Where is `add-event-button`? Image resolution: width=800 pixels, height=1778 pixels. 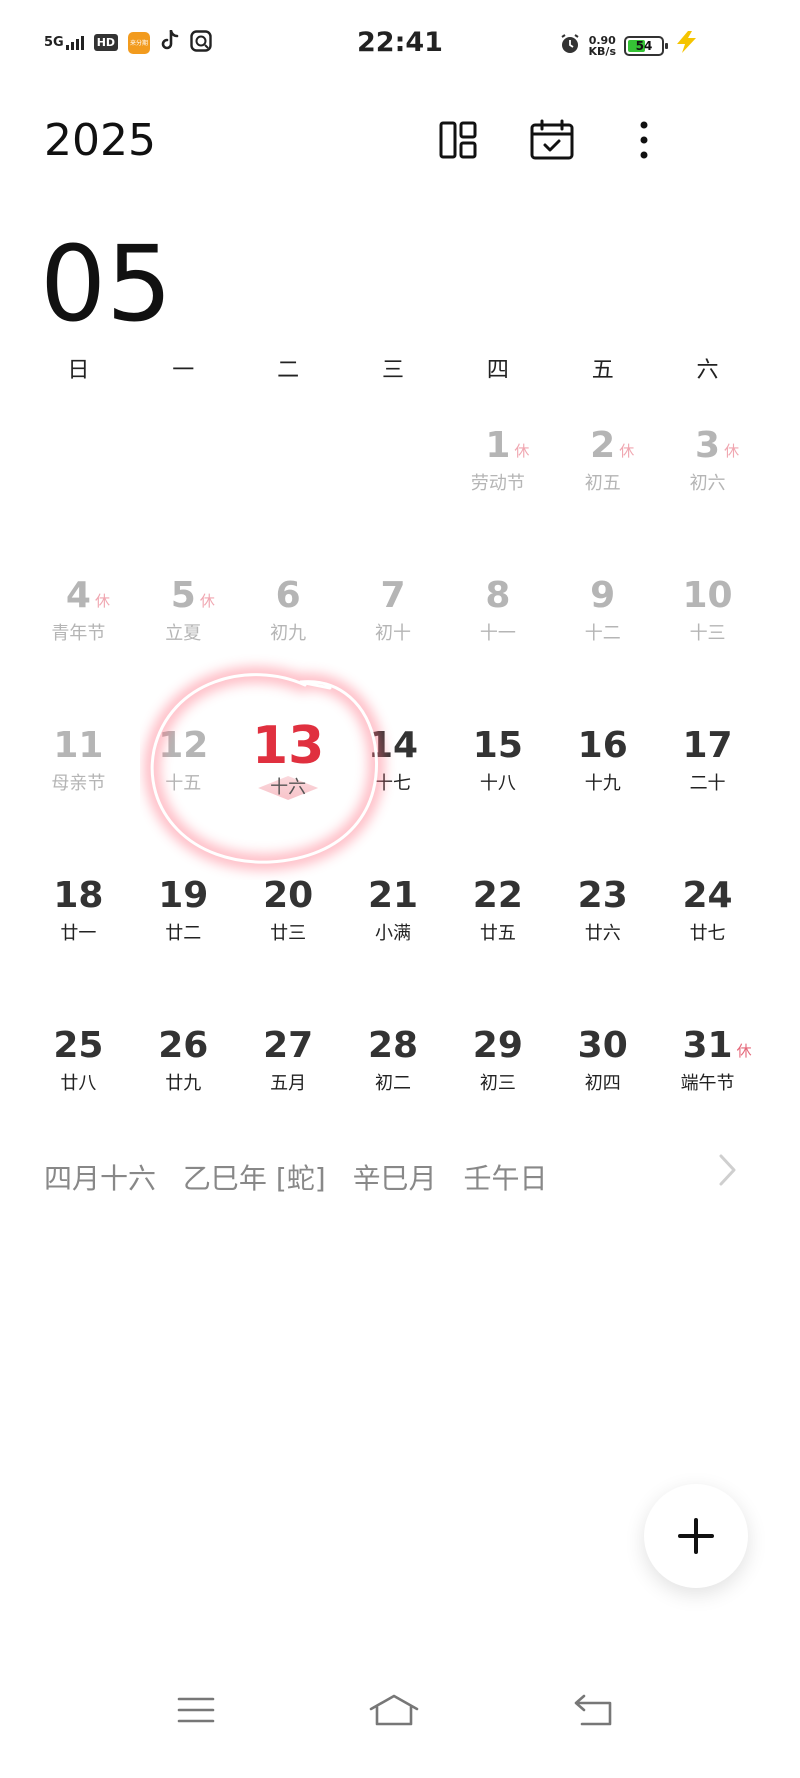 add-event-button is located at coordinates (696, 1536).